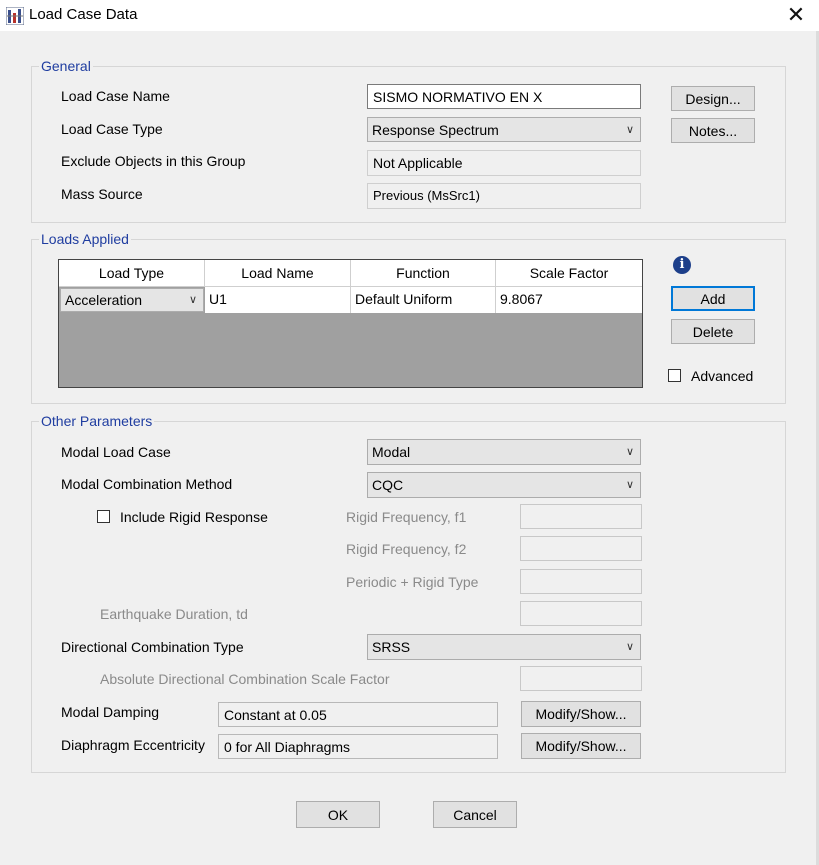  What do you see at coordinates (581, 581) in the screenshot?
I see `periodic-rigid-field` at bounding box center [581, 581].